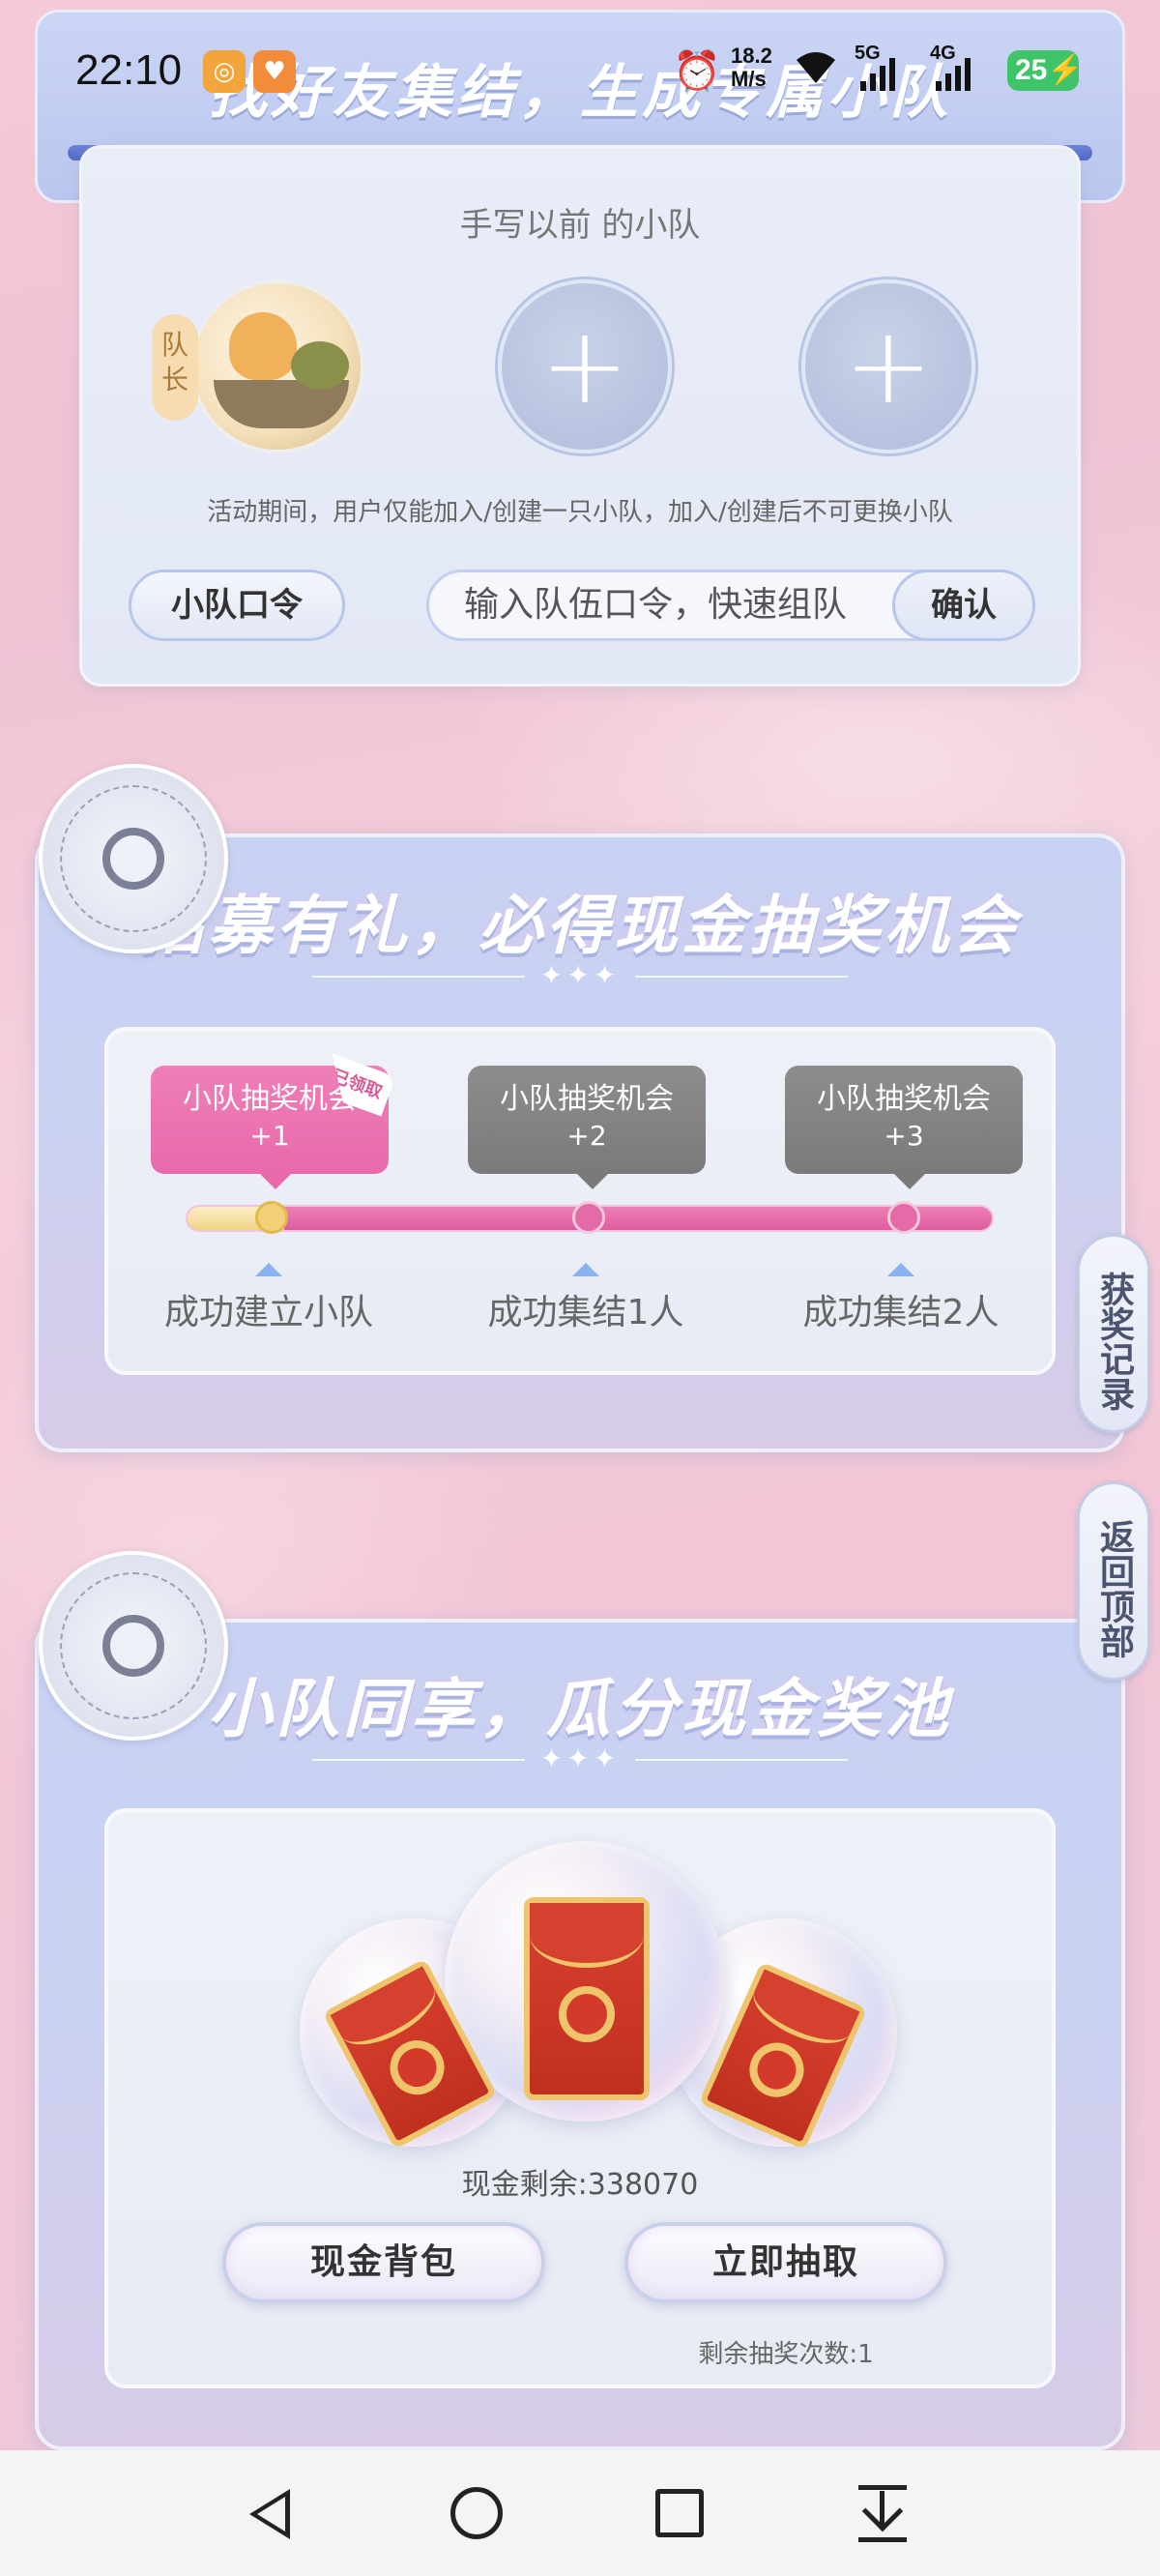  I want to click on step-label-2: 成功集结1人, so click(585, 1312).